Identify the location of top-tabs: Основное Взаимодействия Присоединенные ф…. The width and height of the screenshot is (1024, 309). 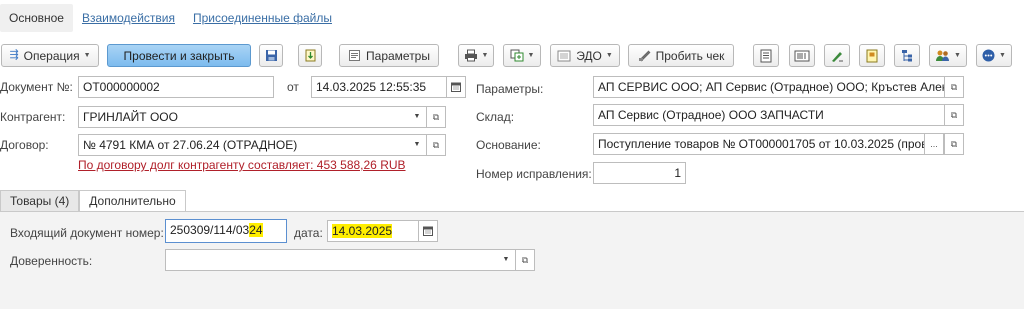
(170, 18).